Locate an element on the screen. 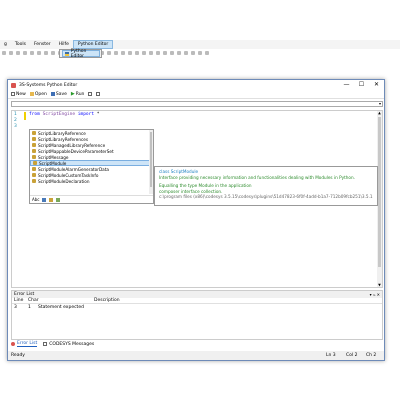 This screenshot has height=400, width=400. panel-title: Error List is located at coordinates (24, 294).